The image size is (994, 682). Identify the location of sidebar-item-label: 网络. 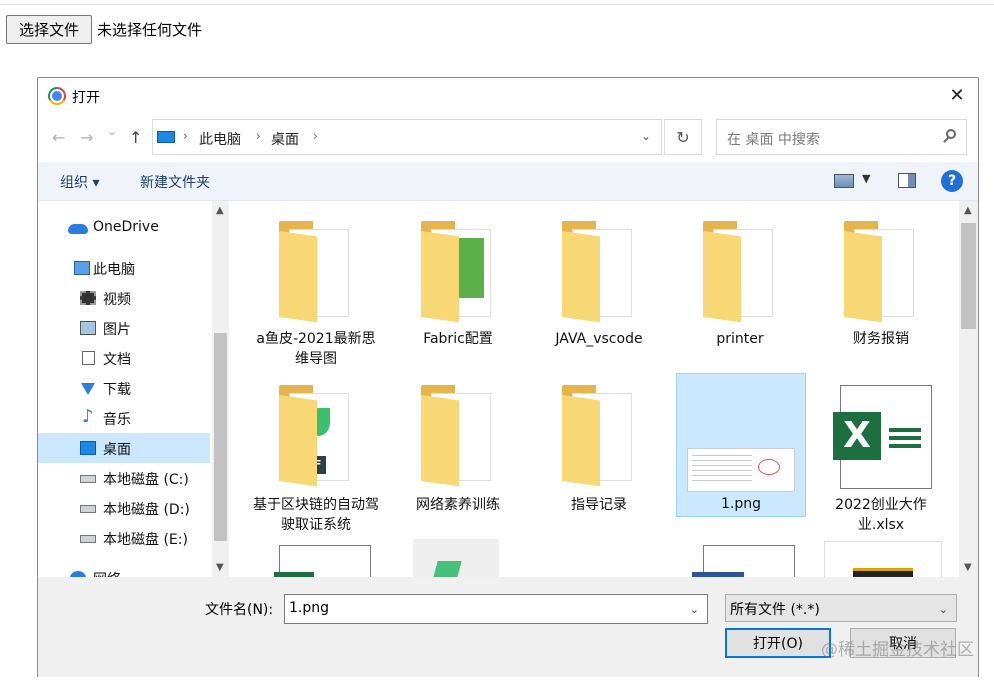
(107, 573).